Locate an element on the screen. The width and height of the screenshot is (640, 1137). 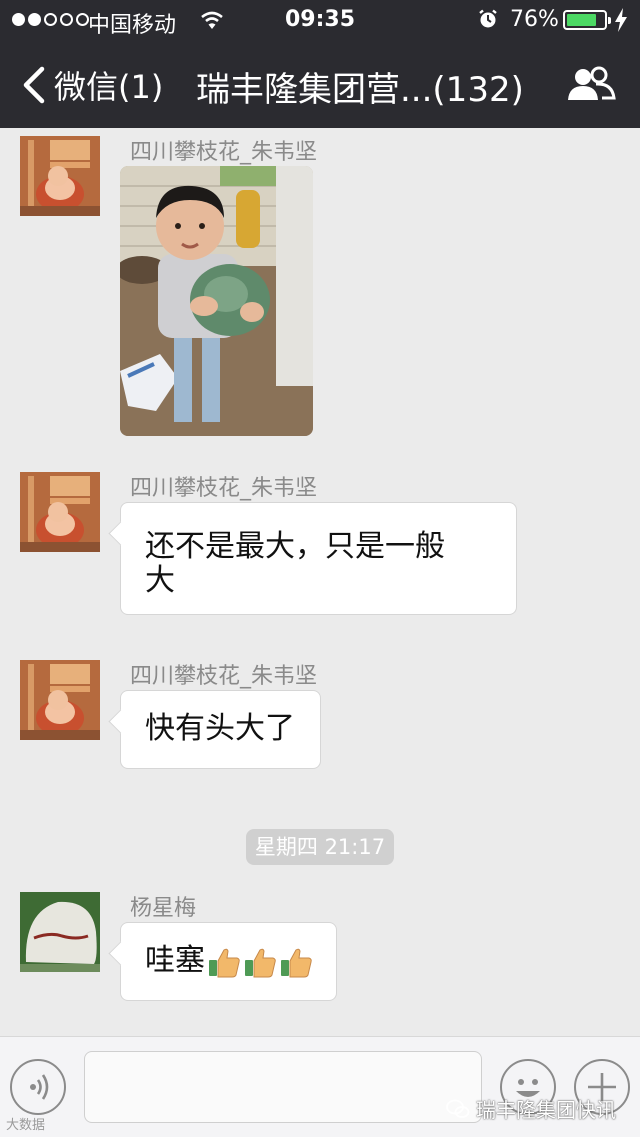
timestamp-divider: 星期四 21:17 is located at coordinates (320, 847).